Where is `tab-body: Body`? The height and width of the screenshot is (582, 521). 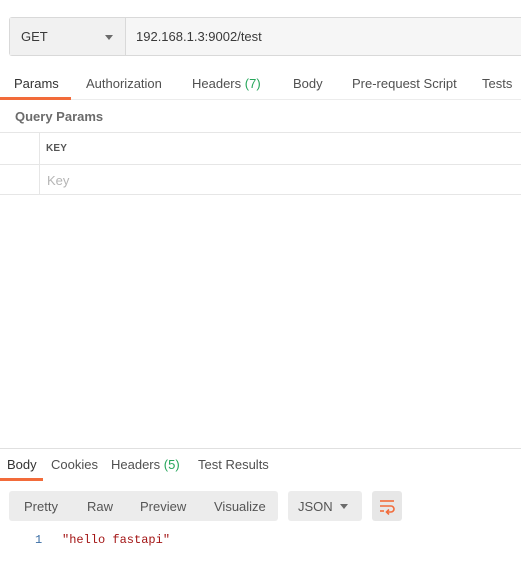 tab-body: Body is located at coordinates (308, 83).